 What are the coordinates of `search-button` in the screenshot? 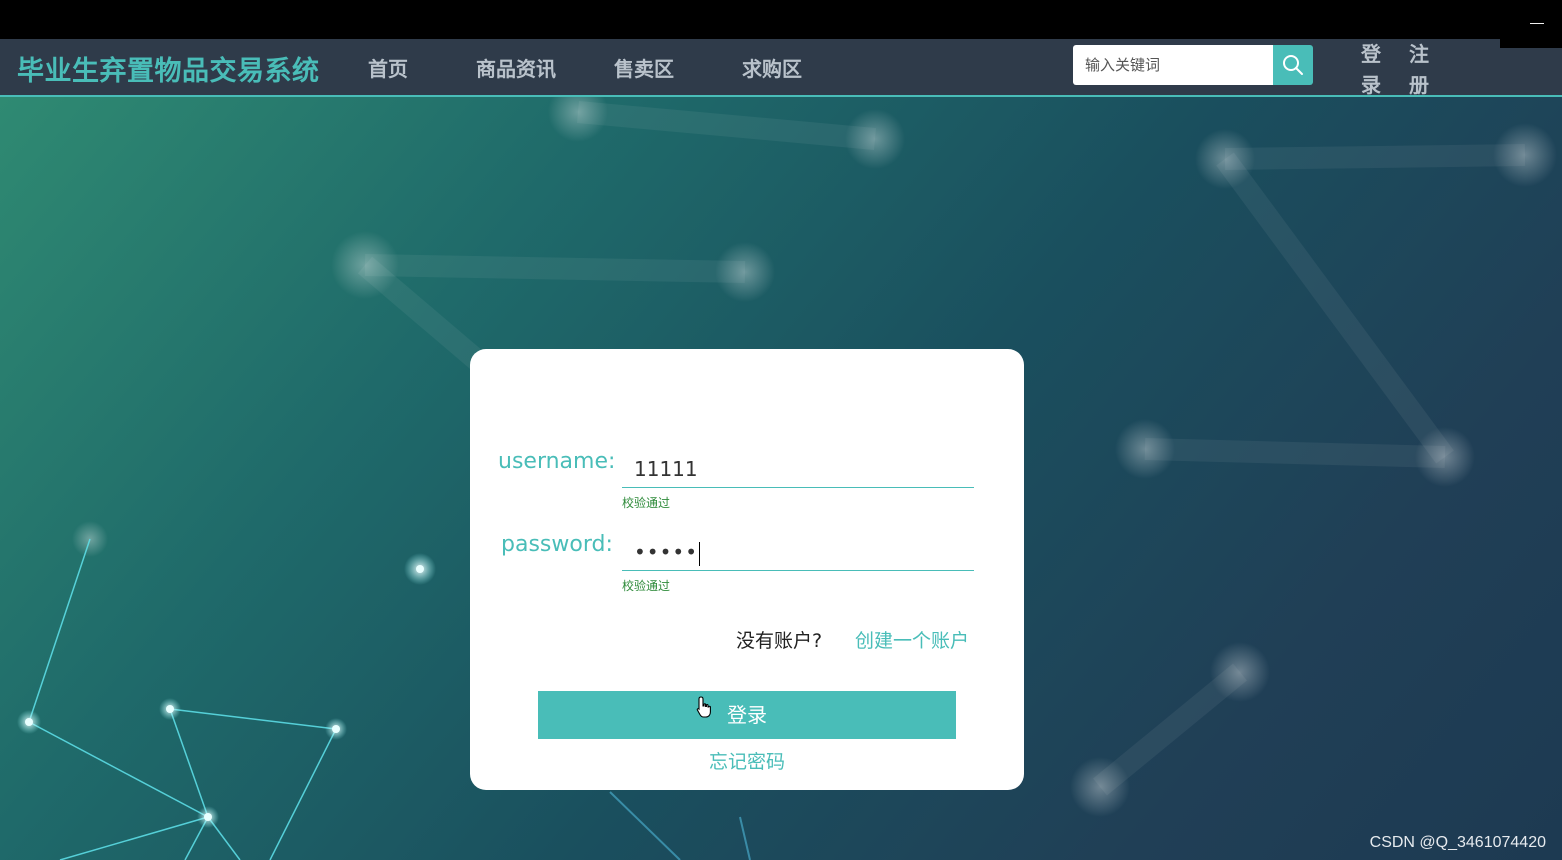 It's located at (1293, 65).